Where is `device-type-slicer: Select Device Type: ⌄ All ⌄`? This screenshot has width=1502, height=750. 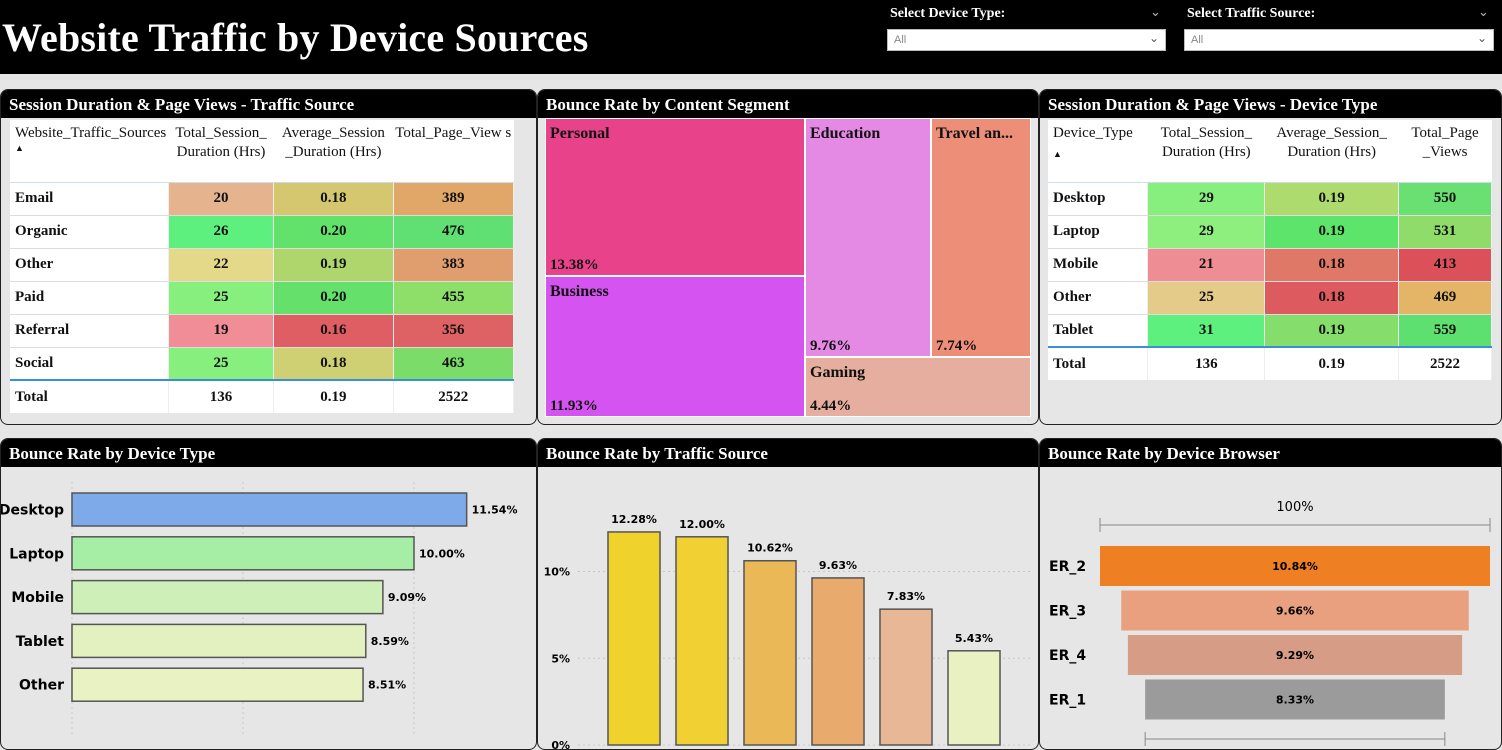
device-type-slicer: Select Device Type: ⌄ All ⌄ is located at coordinates (1027, 30).